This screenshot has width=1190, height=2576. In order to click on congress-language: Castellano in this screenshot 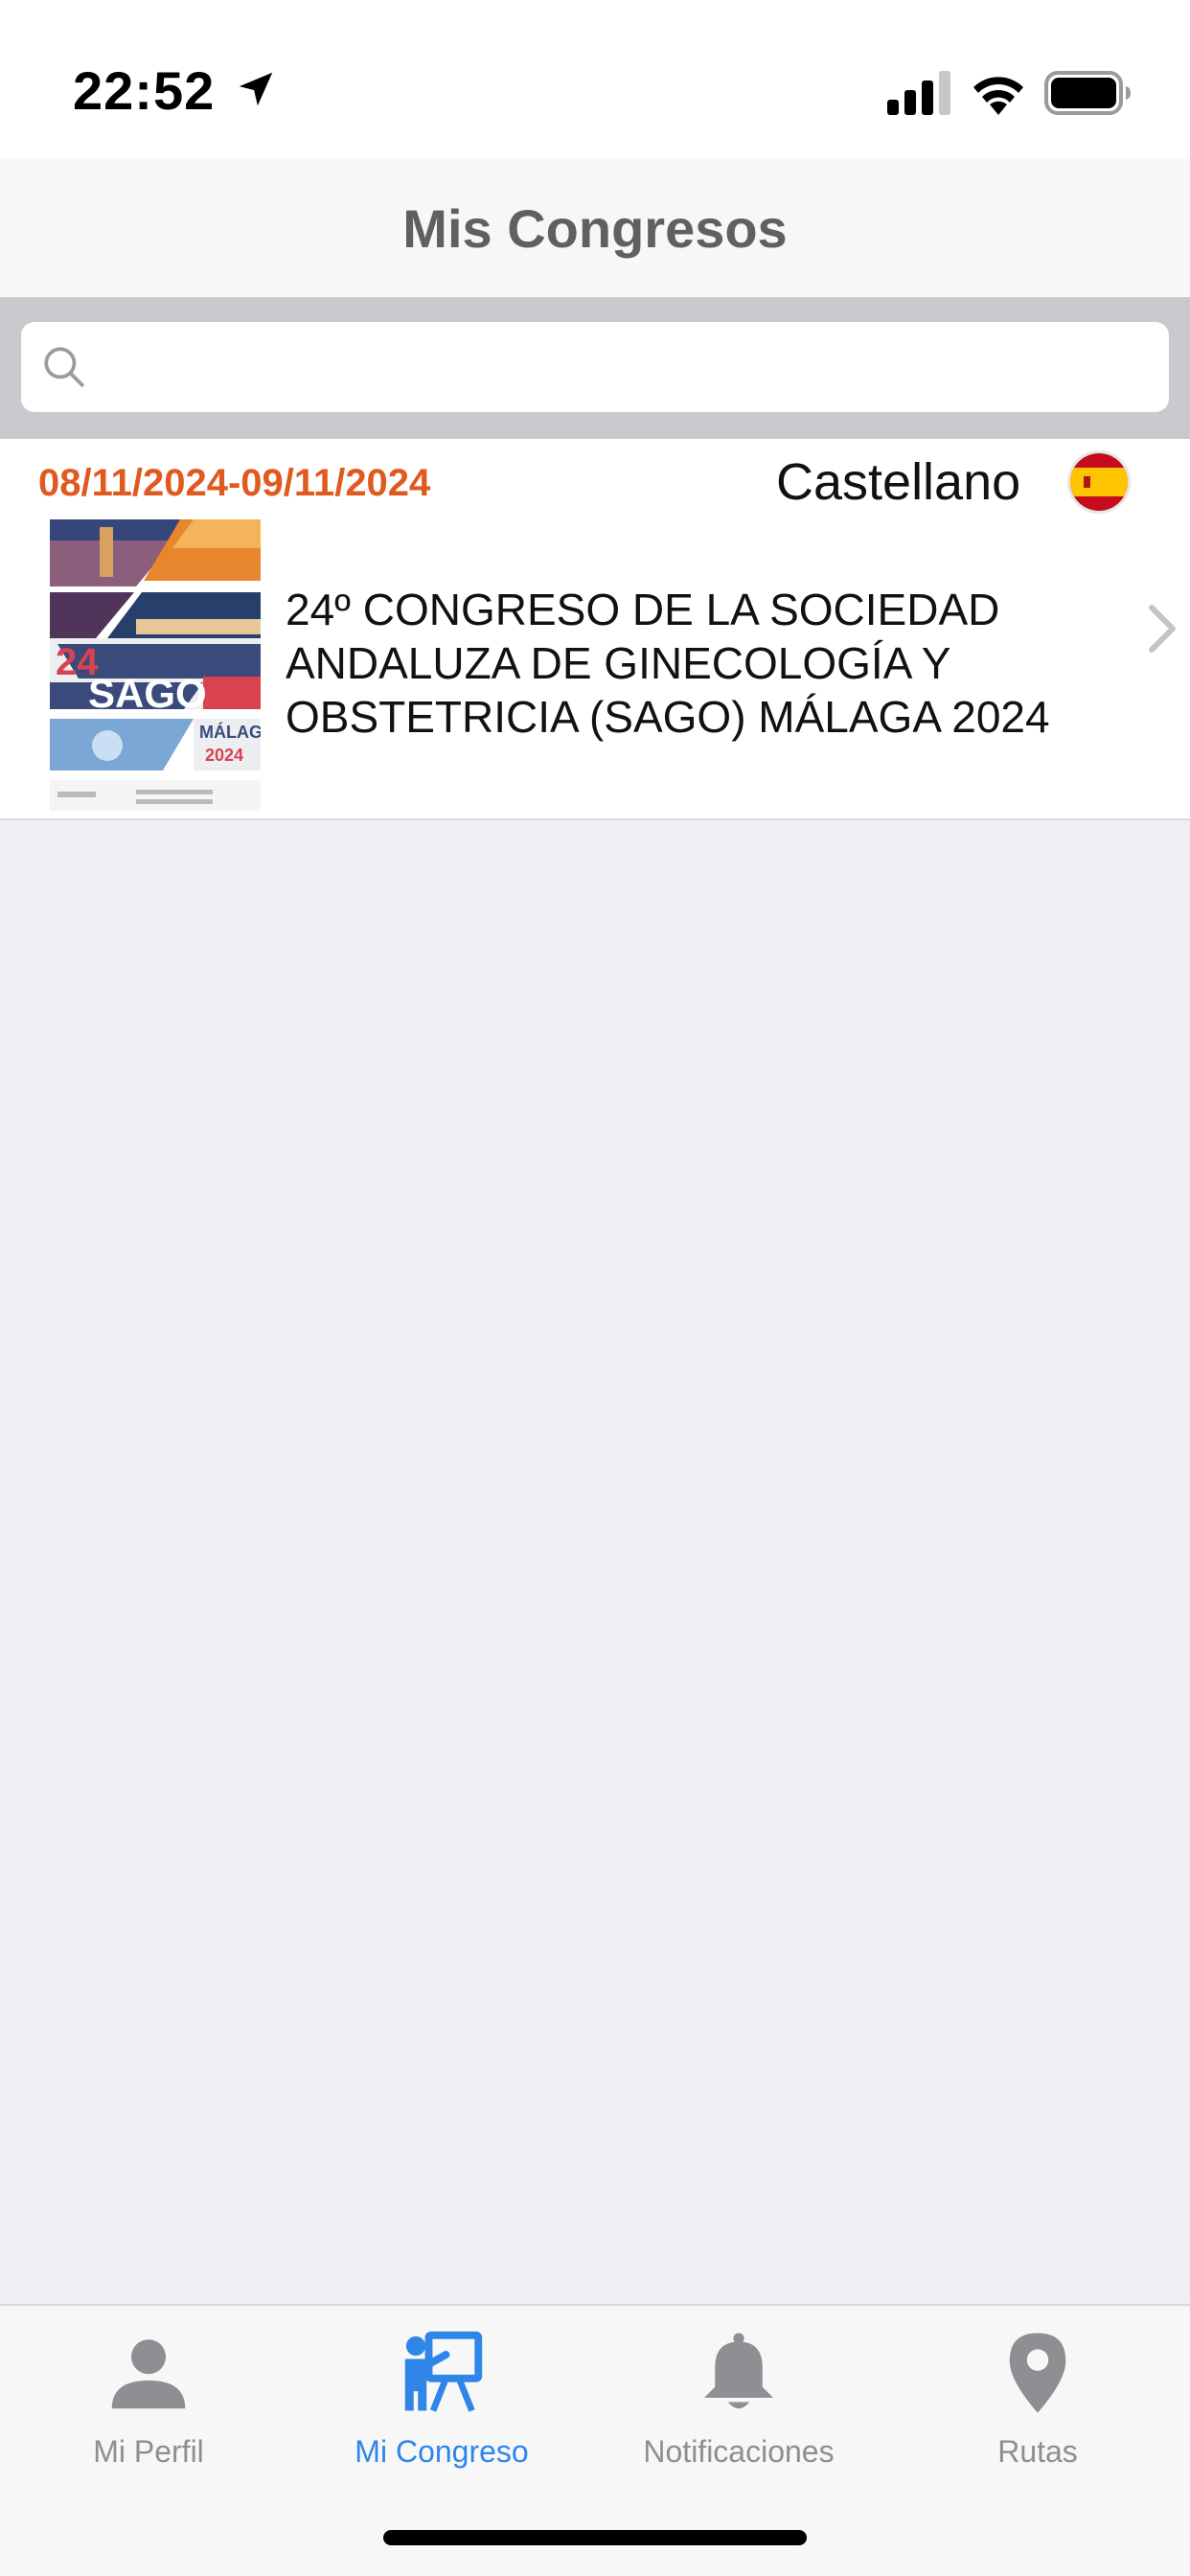, I will do `click(899, 482)`.